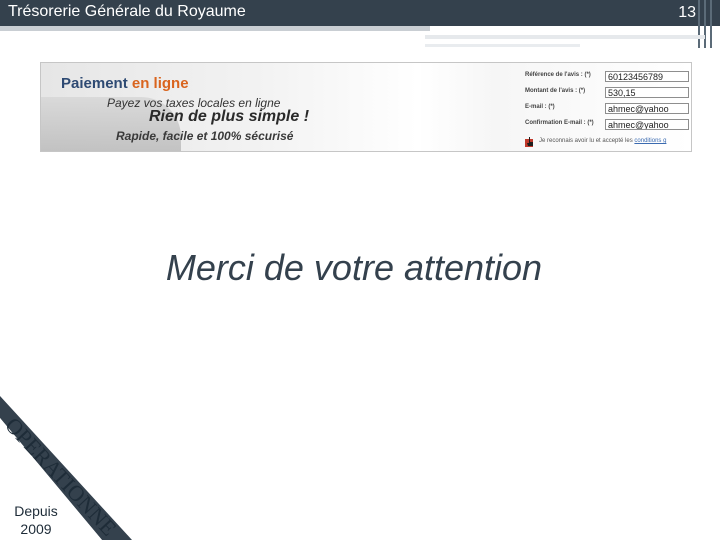 The height and width of the screenshot is (540, 720). What do you see at coordinates (647, 76) in the screenshot?
I see `reference-input: 60123456789` at bounding box center [647, 76].